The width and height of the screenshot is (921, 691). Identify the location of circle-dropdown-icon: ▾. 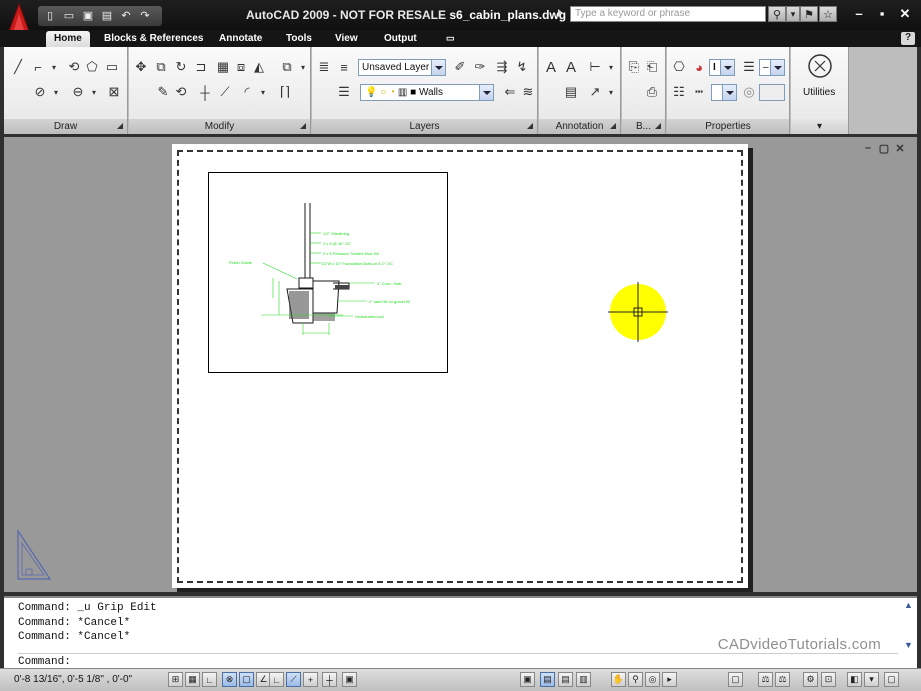
(56, 92).